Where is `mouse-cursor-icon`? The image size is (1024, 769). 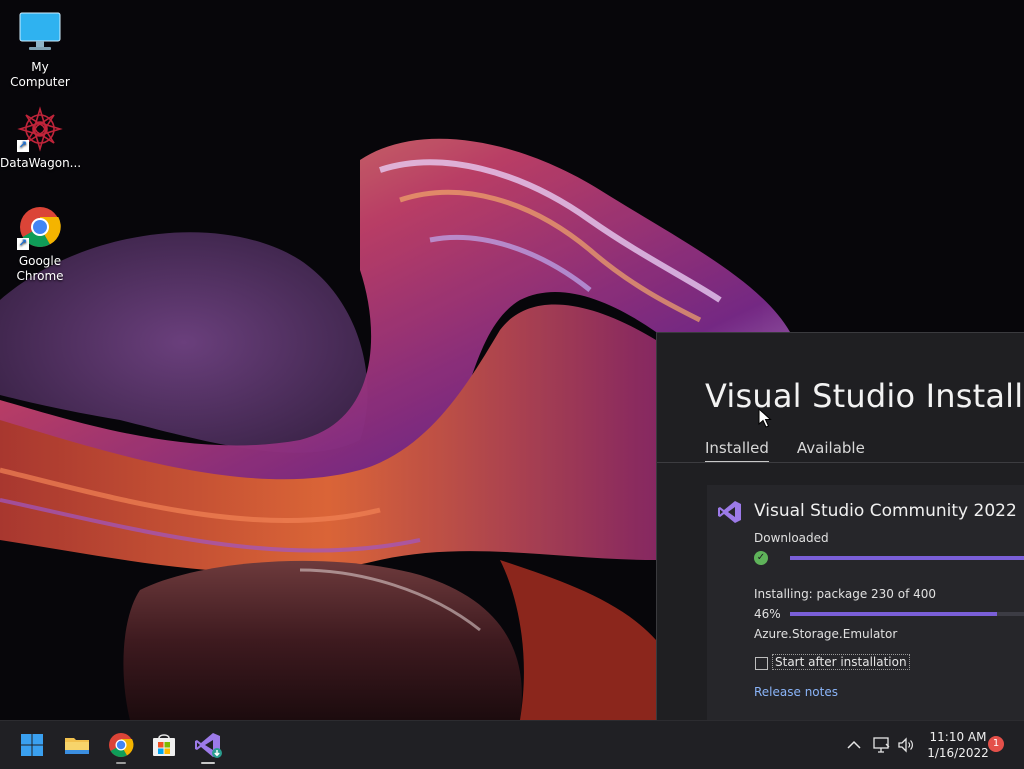
mouse-cursor-icon is located at coordinates (765, 418).